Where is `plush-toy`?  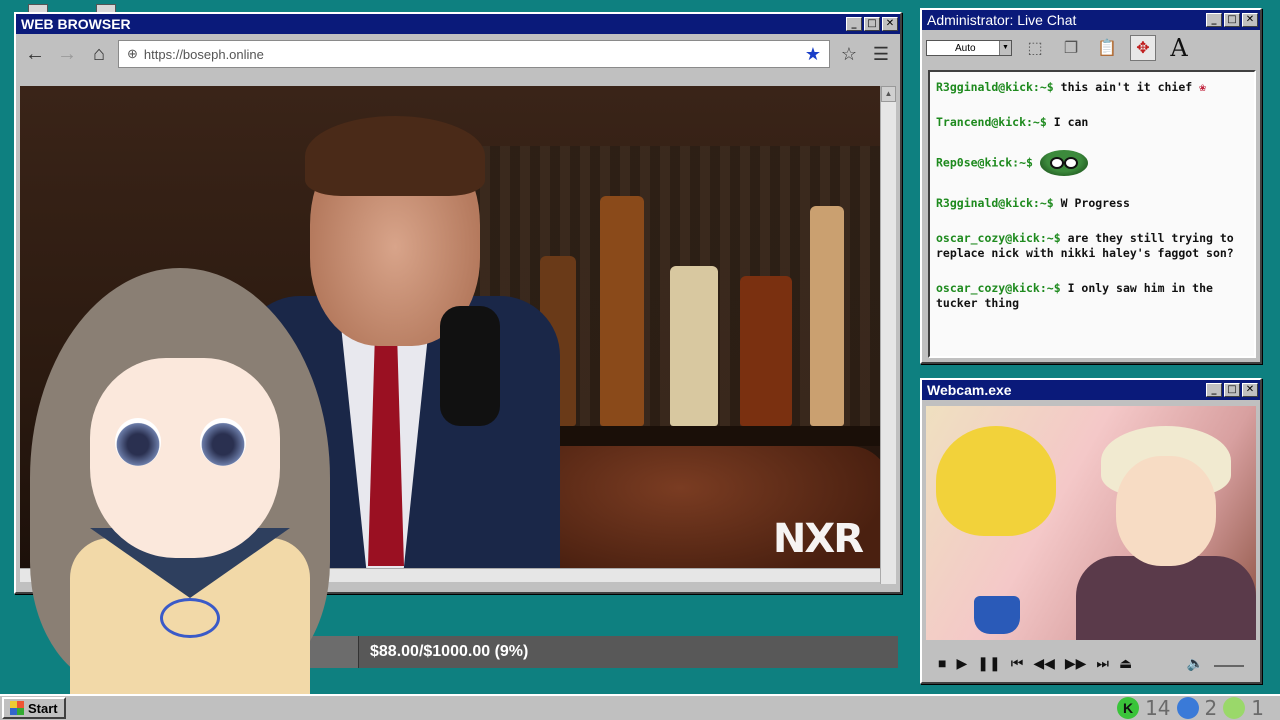
plush-toy is located at coordinates (996, 481).